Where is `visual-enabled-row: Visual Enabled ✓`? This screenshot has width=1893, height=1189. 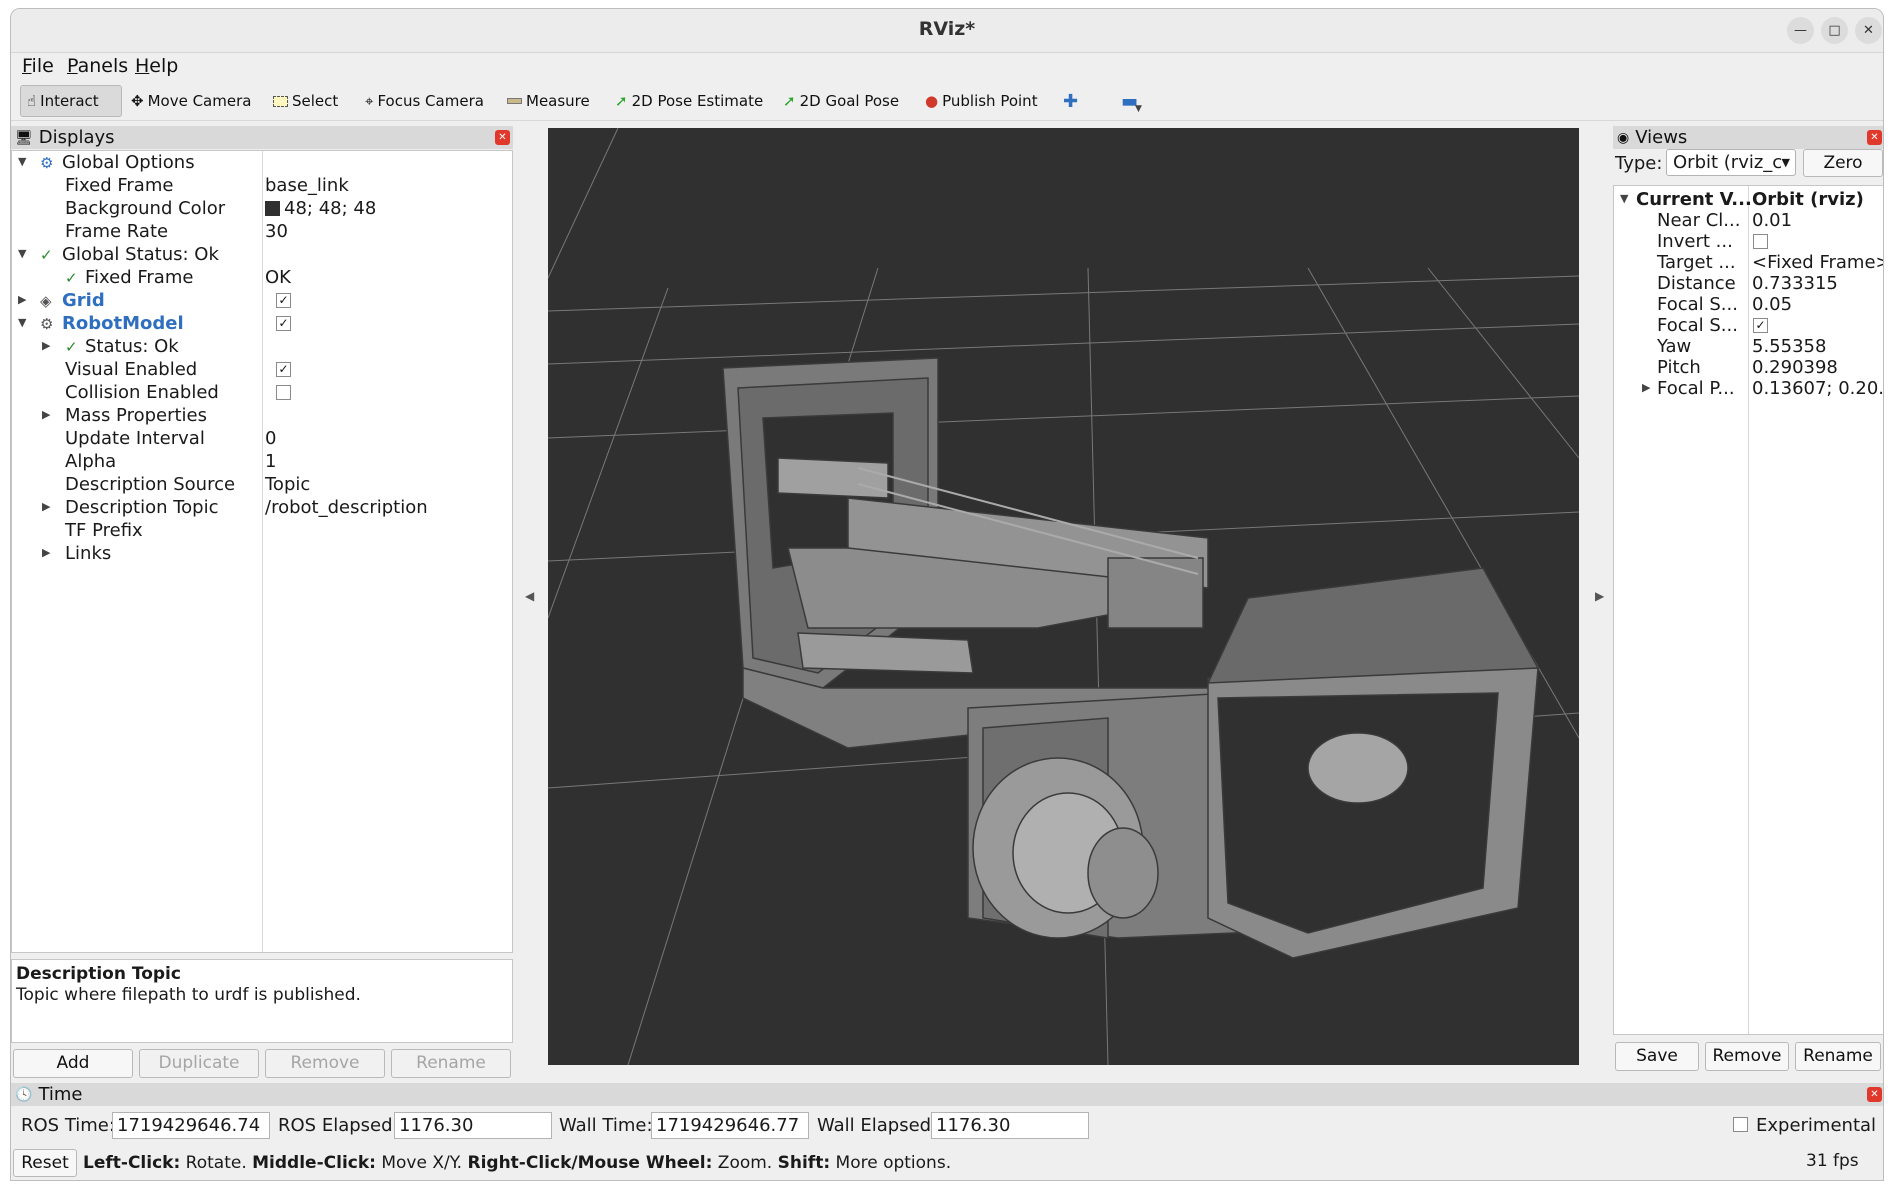
visual-enabled-row: Visual Enabled ✓ is located at coordinates (262, 369).